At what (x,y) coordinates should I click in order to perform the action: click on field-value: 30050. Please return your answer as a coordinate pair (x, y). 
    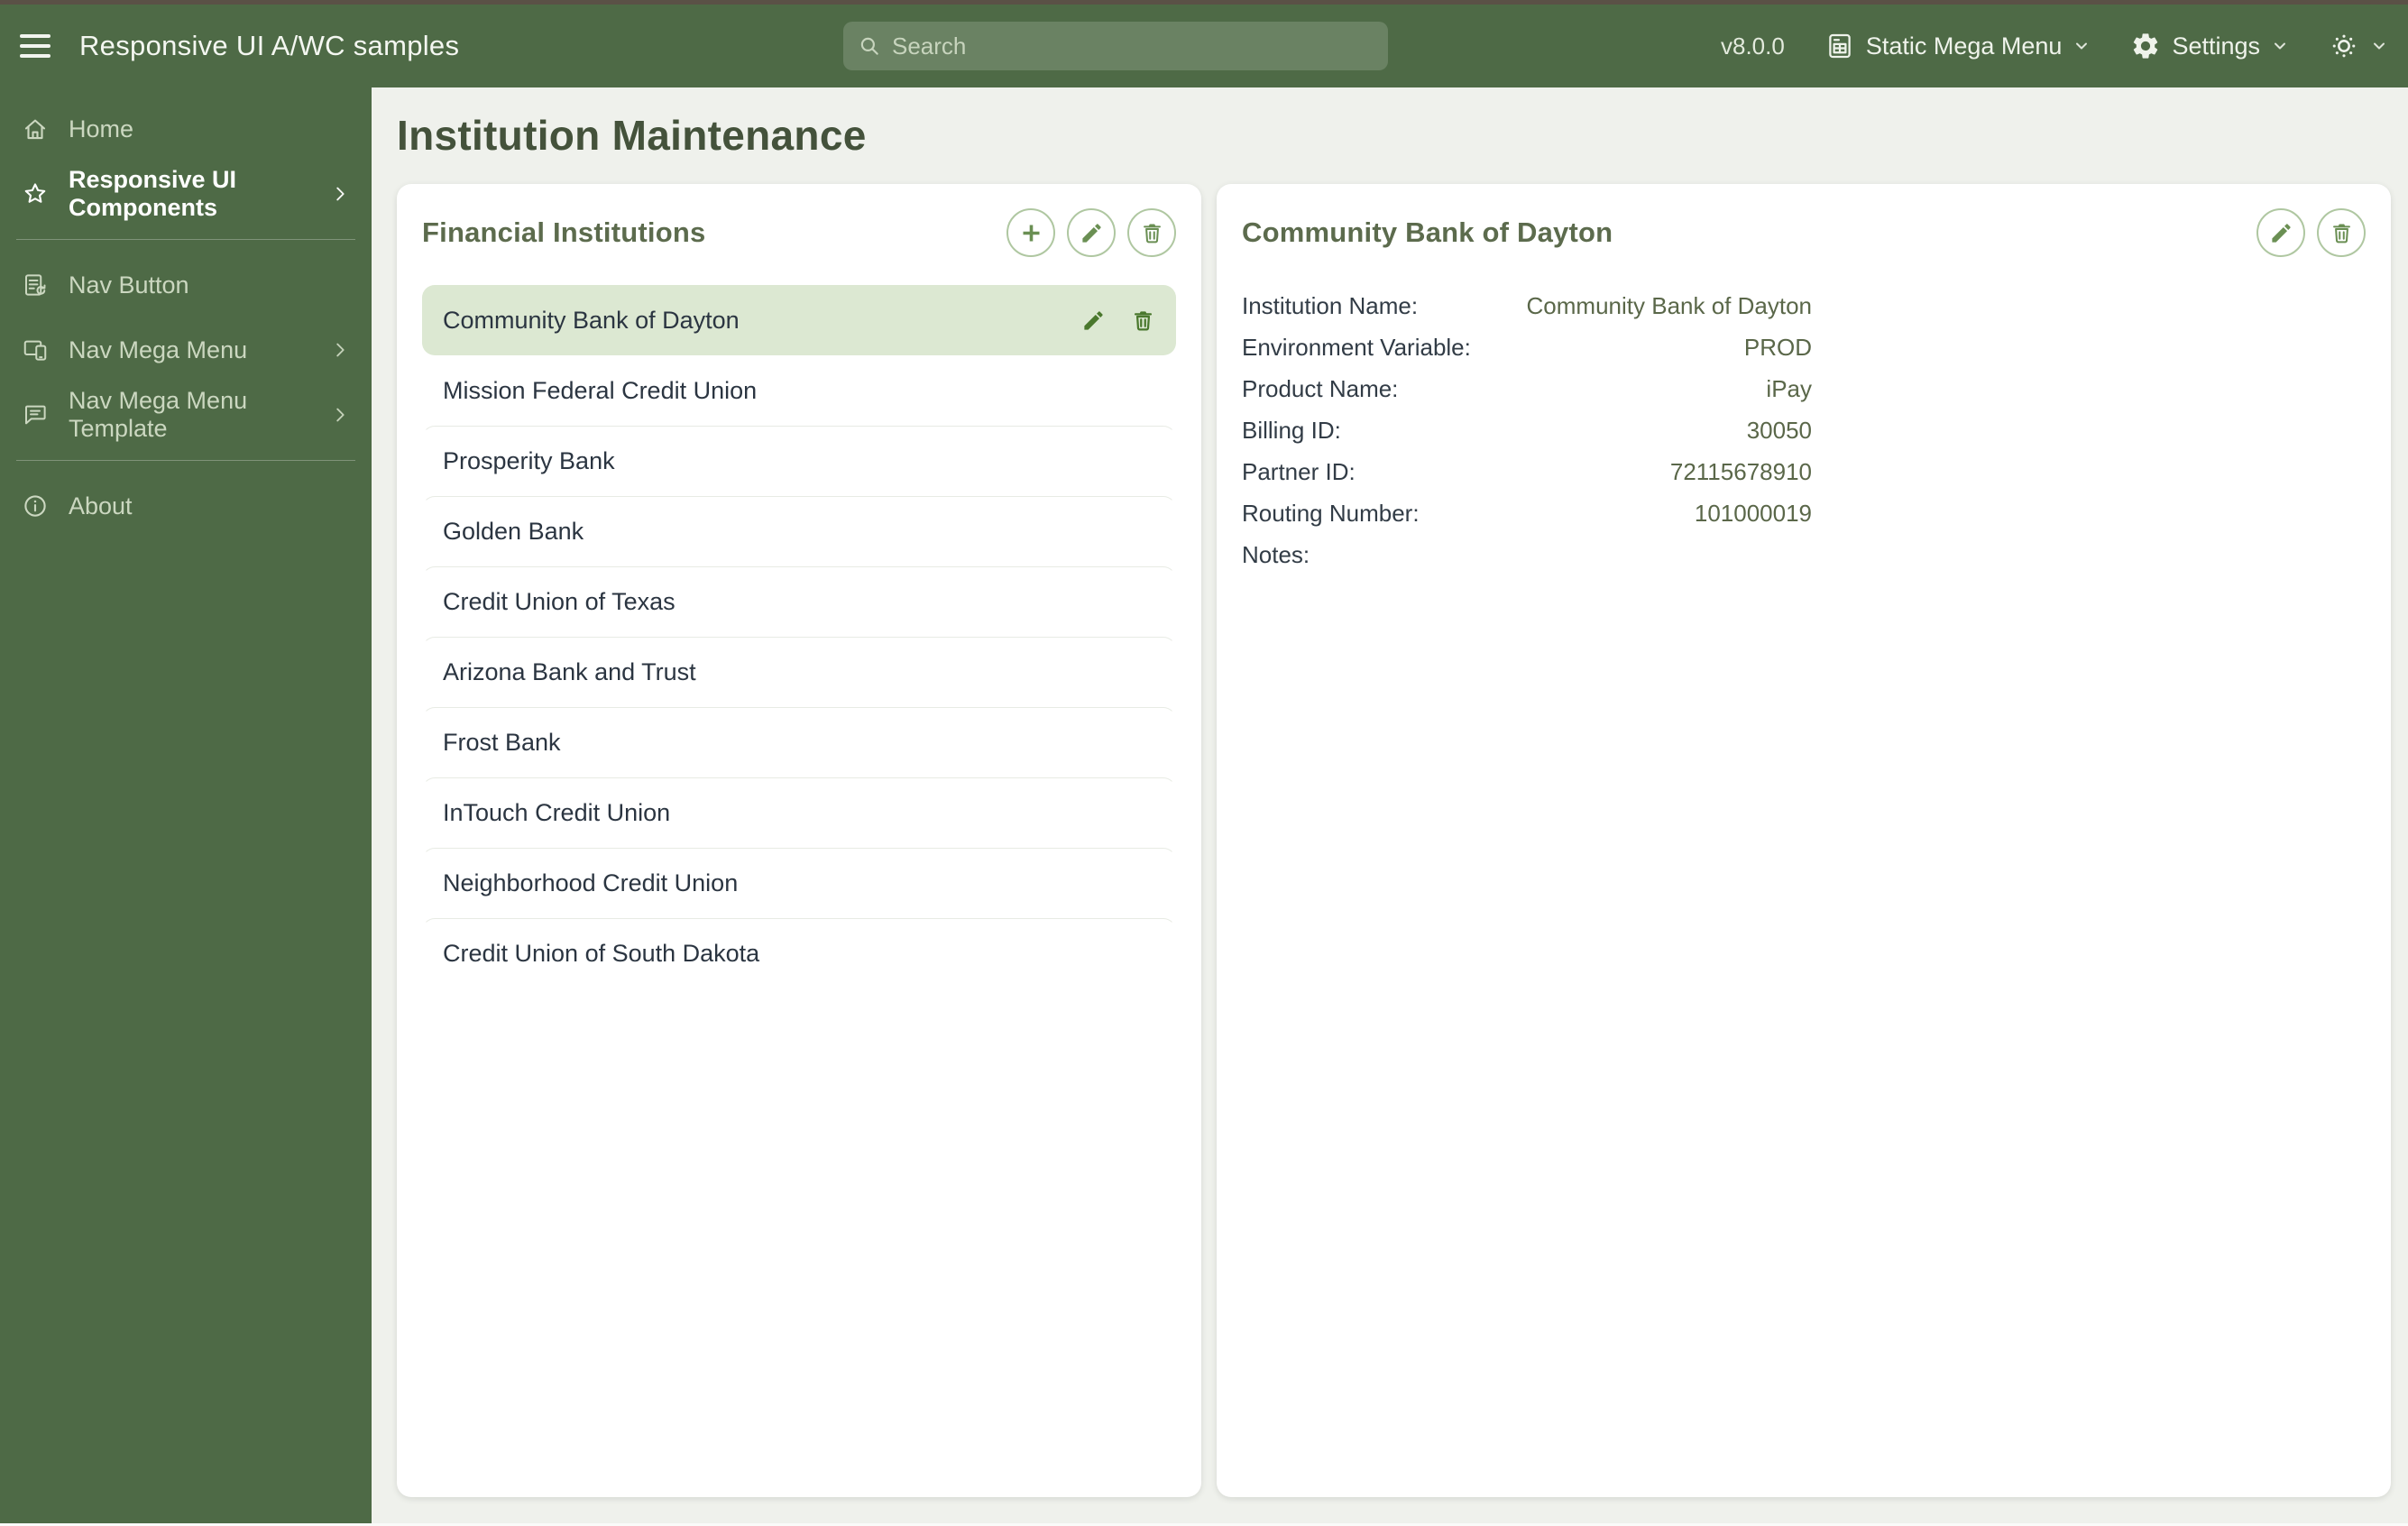
    Looking at the image, I should click on (1779, 430).